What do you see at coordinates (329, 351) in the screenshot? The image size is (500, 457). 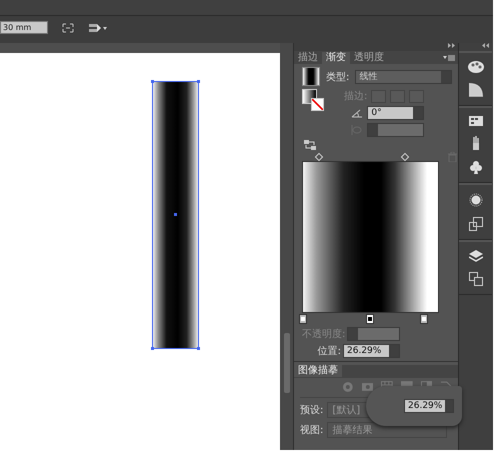 I see `location-label: 位置:` at bounding box center [329, 351].